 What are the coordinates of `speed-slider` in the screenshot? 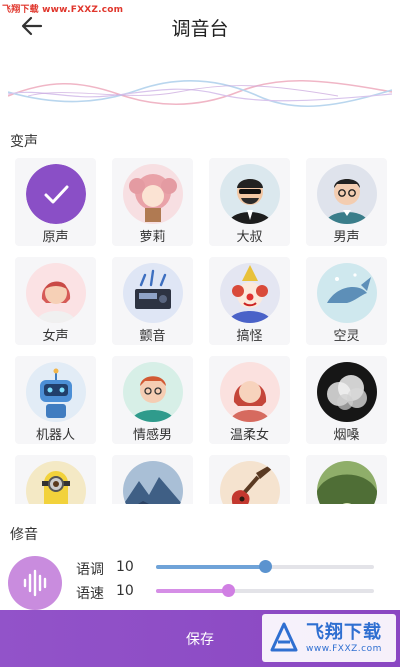 It's located at (265, 590).